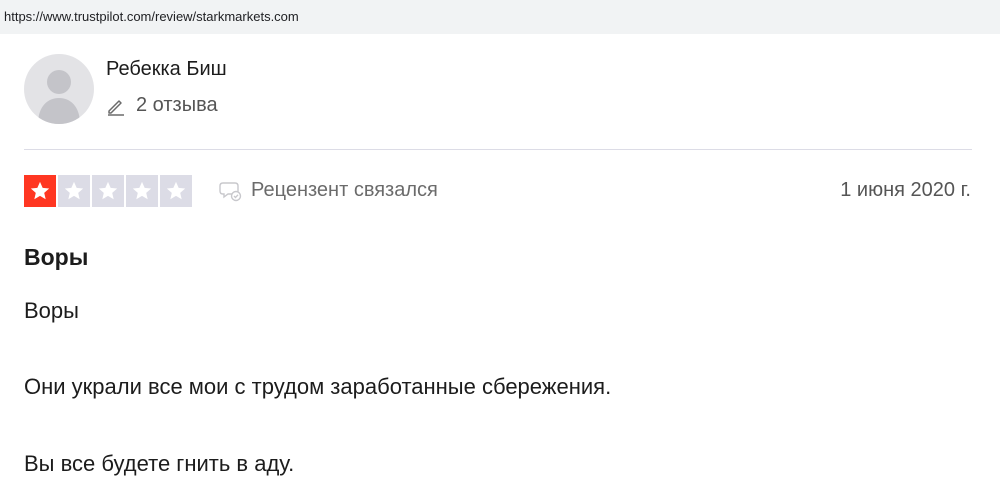 This screenshot has height=493, width=1000. Describe the element at coordinates (159, 463) in the screenshot. I see `review-body-line: Вы все будете гнить в аду.` at that location.